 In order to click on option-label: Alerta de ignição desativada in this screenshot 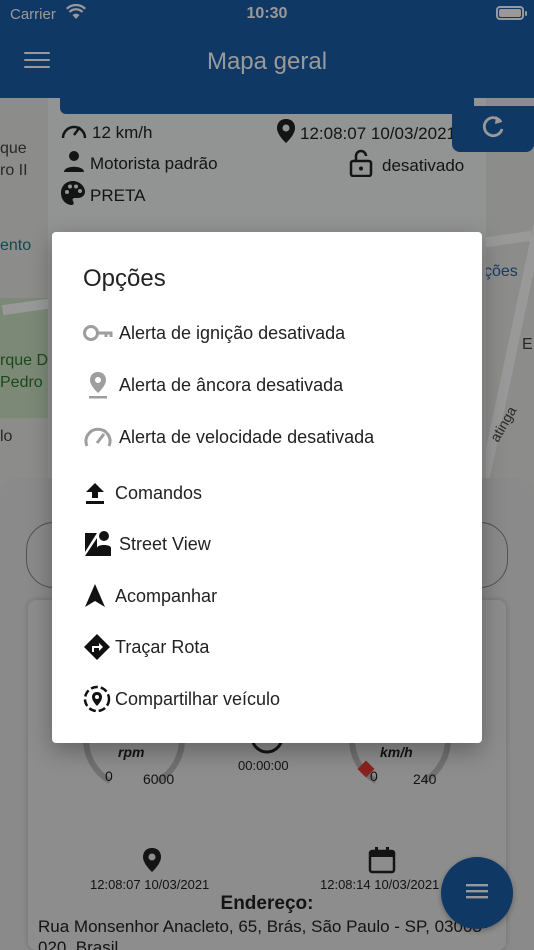, I will do `click(232, 332)`.